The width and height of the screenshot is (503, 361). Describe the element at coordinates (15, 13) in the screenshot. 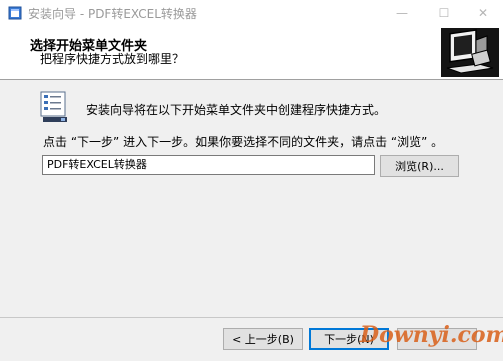

I see `installer-app-icon` at that location.